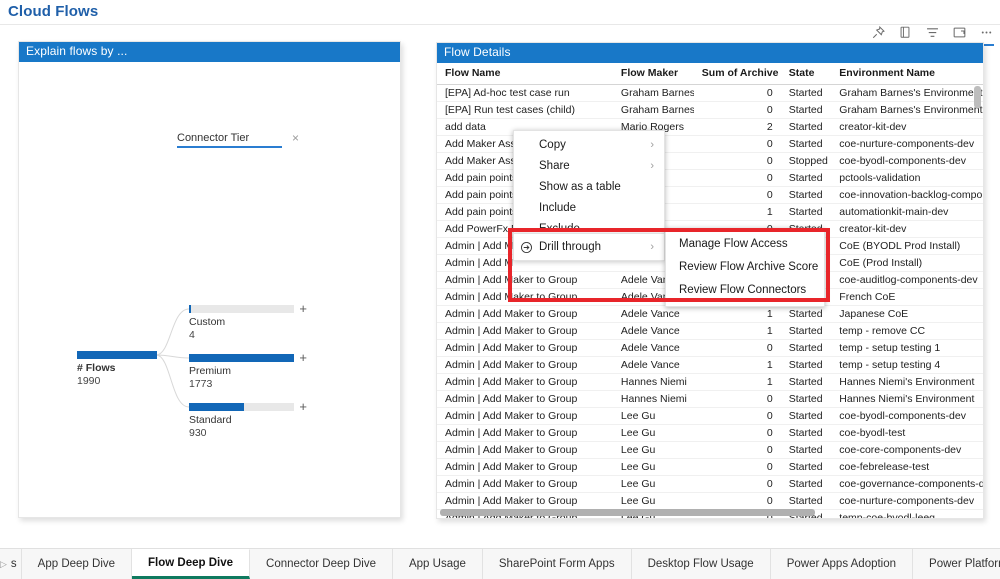 The image size is (1000, 579). What do you see at coordinates (117, 369) in the screenshot?
I see `tree-node-root: # Flows 1990` at bounding box center [117, 369].